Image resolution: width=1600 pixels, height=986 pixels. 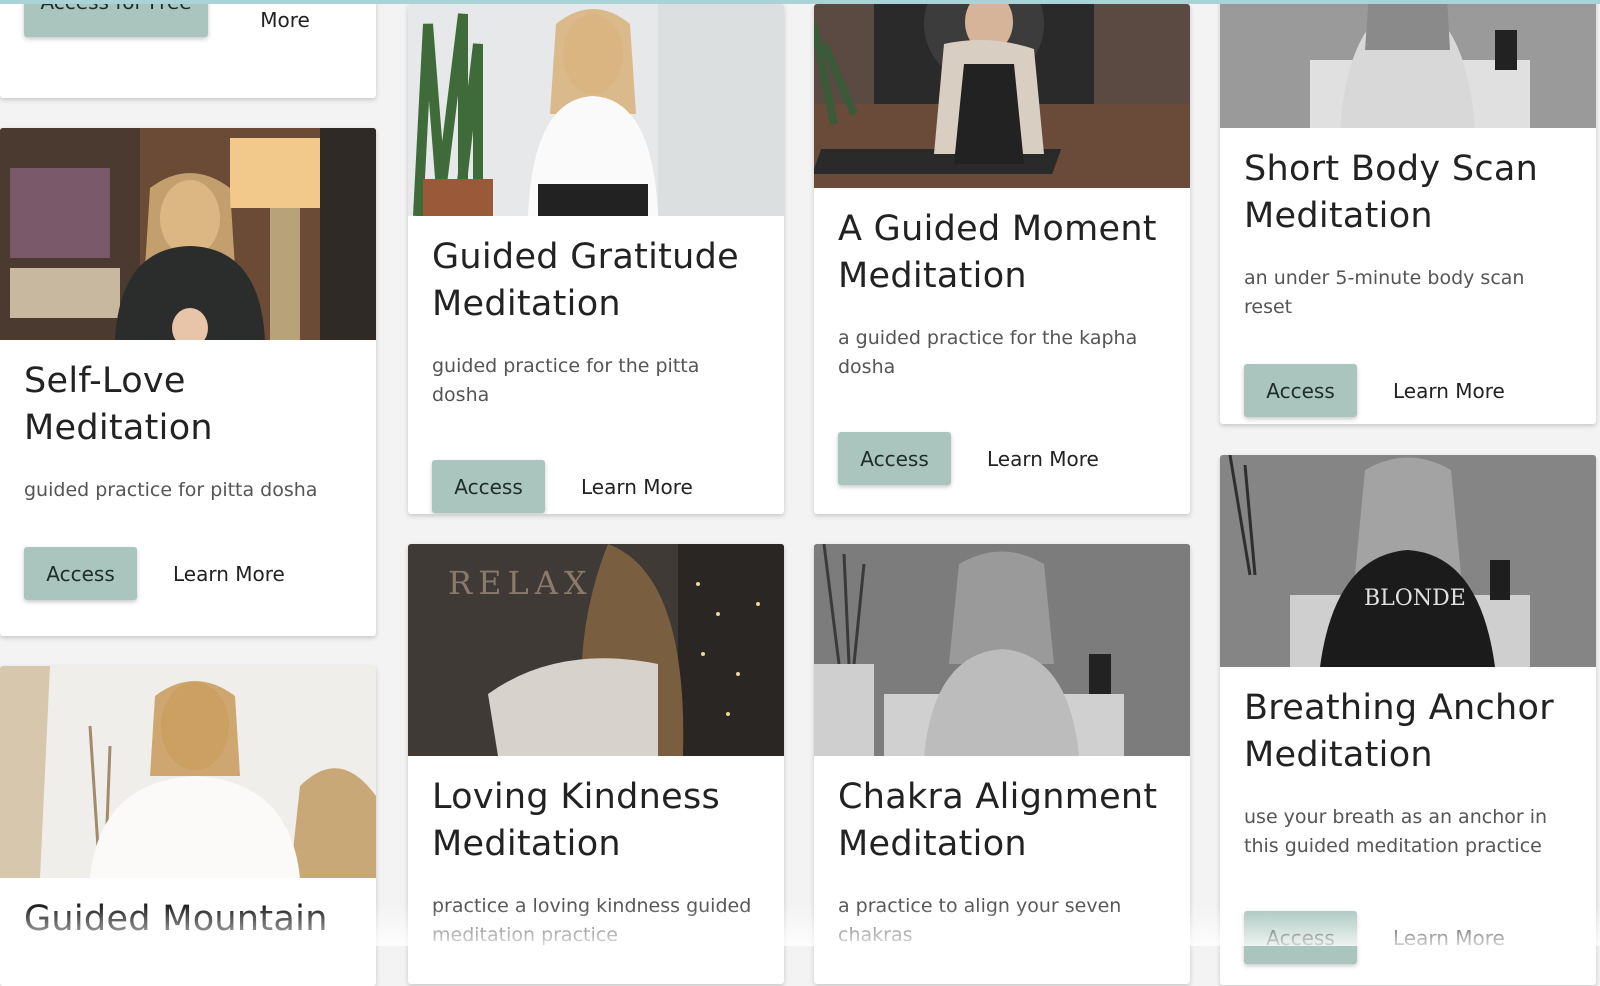 I want to click on card-description: guided practice for the pitta dosha, so click(x=566, y=380).